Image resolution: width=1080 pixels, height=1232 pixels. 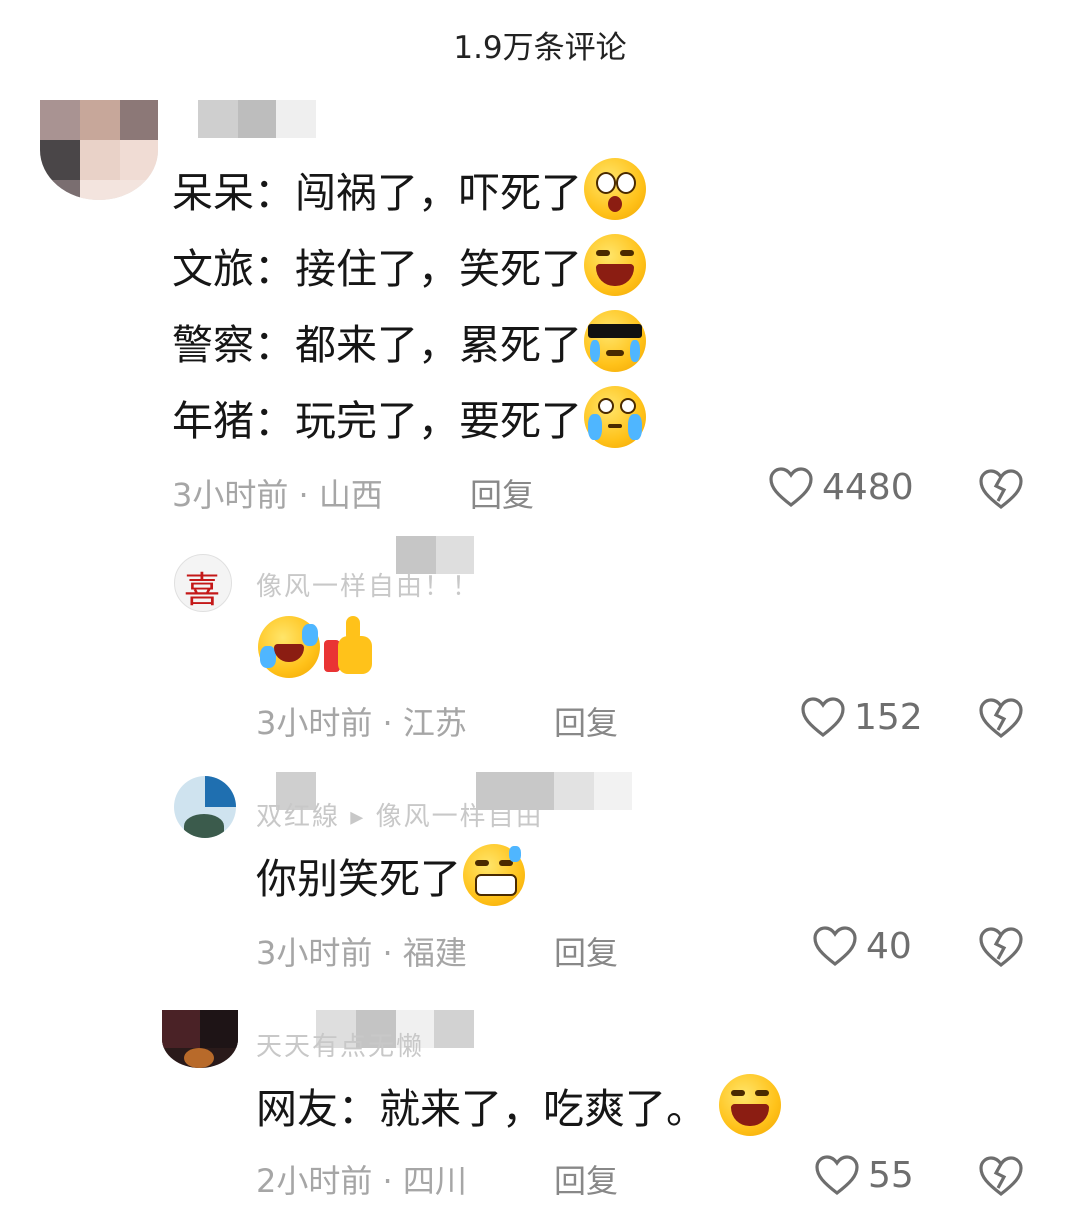 What do you see at coordinates (888, 717) in the screenshot?
I see `like-count: 152` at bounding box center [888, 717].